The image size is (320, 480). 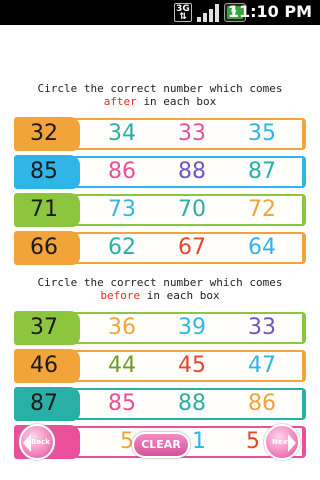 I want to click on answer-option: 64, so click(x=262, y=248).